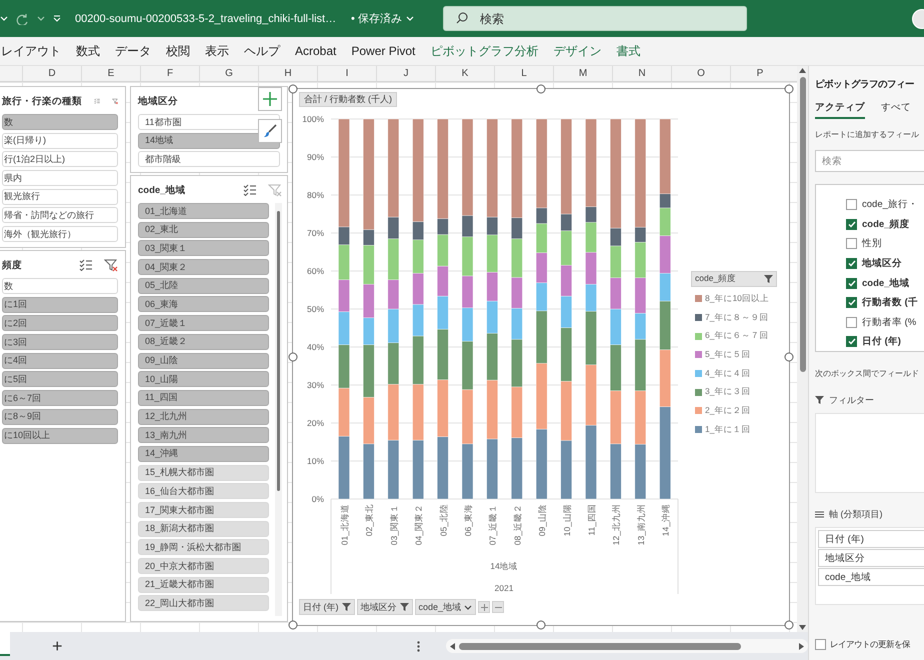 The image size is (924, 660). I want to click on column-header: M, so click(582, 73).